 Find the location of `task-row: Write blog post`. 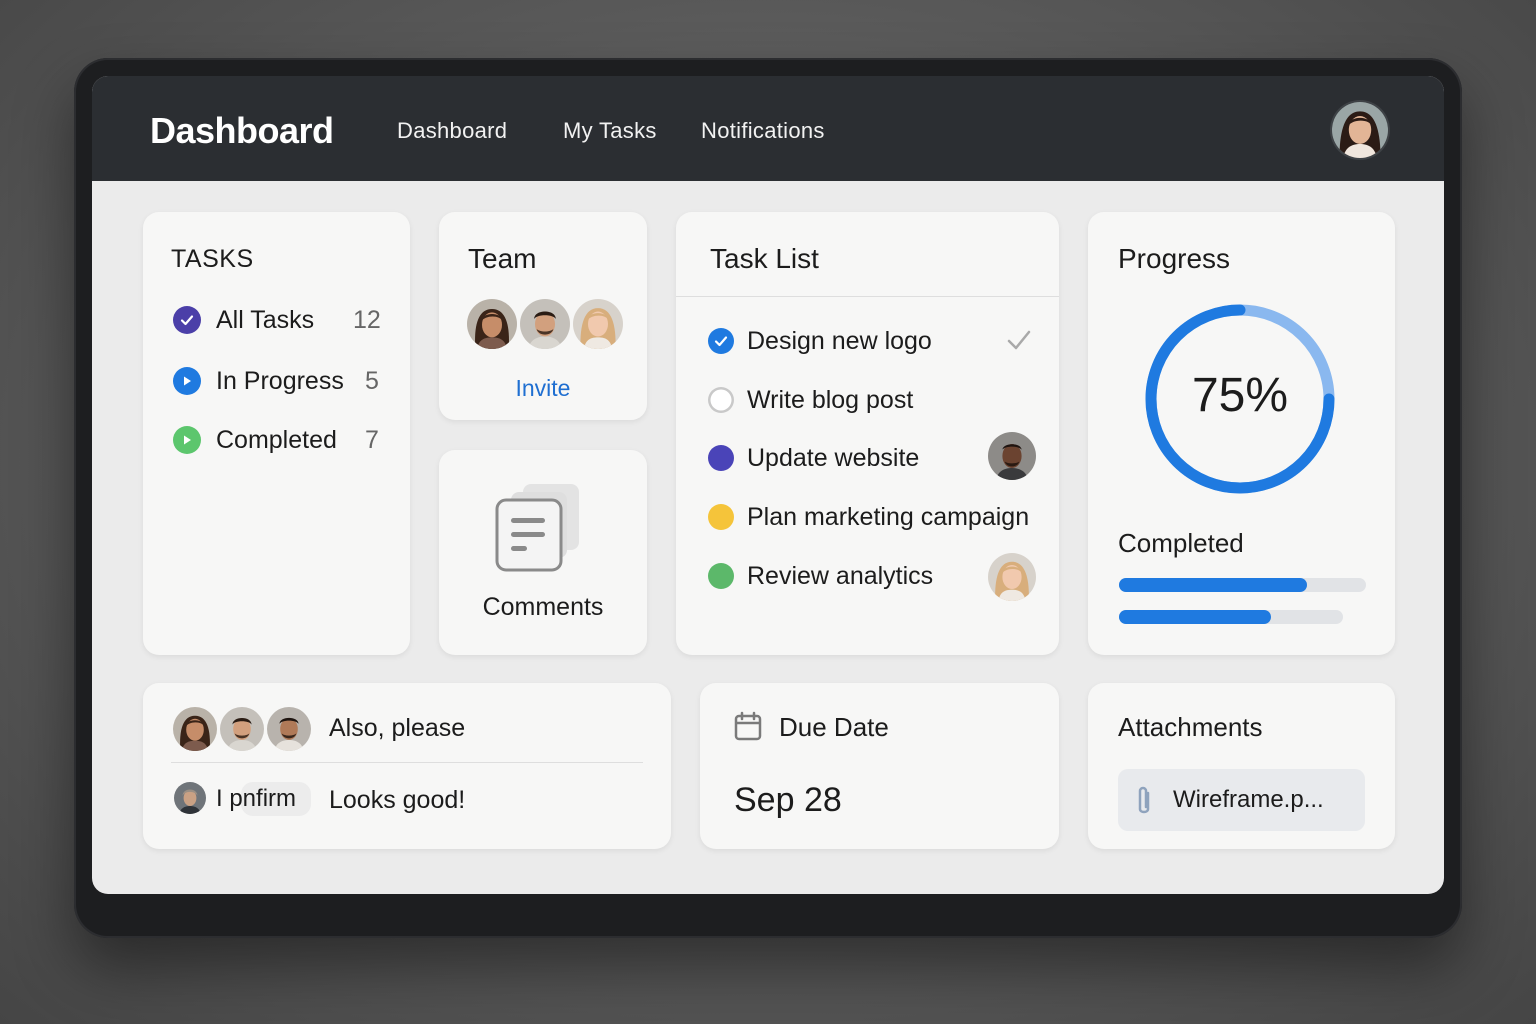

task-row: Write blog post is located at coordinates (810, 400).